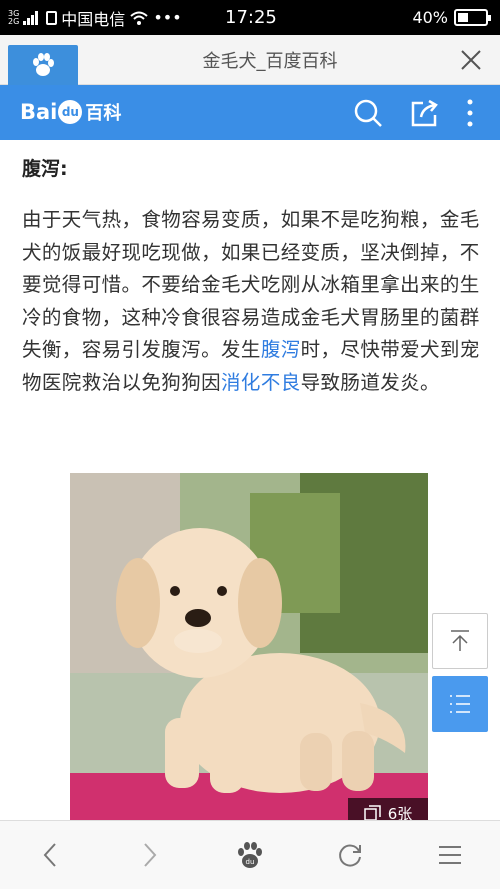  I want to click on arrow-up-icon, so click(460, 640).